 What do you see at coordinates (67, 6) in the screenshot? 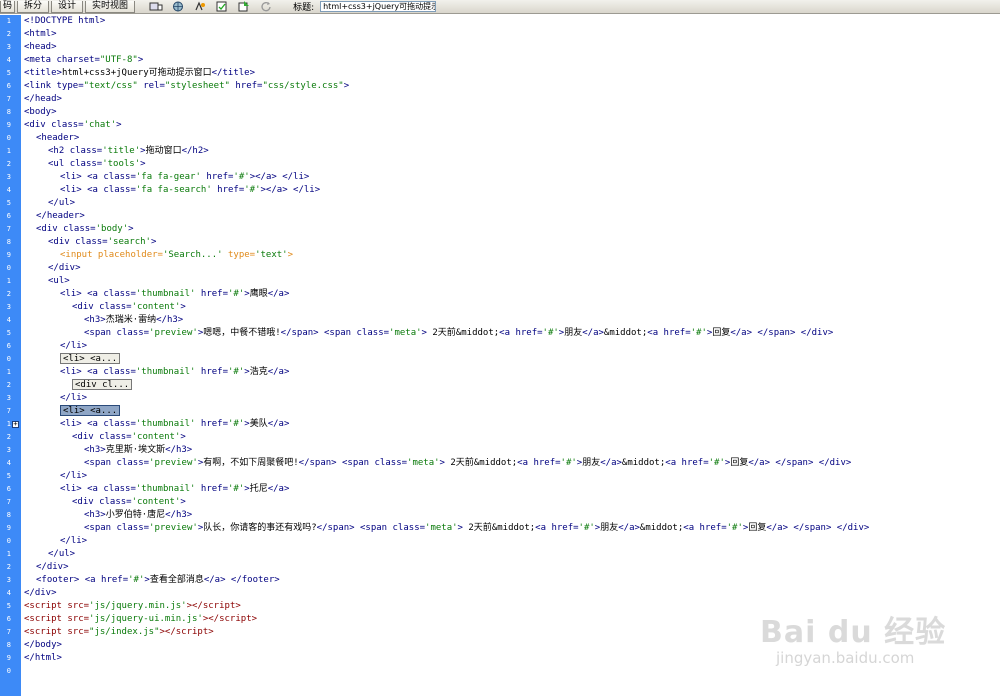
I see `design-view-button: 设计` at bounding box center [67, 6].